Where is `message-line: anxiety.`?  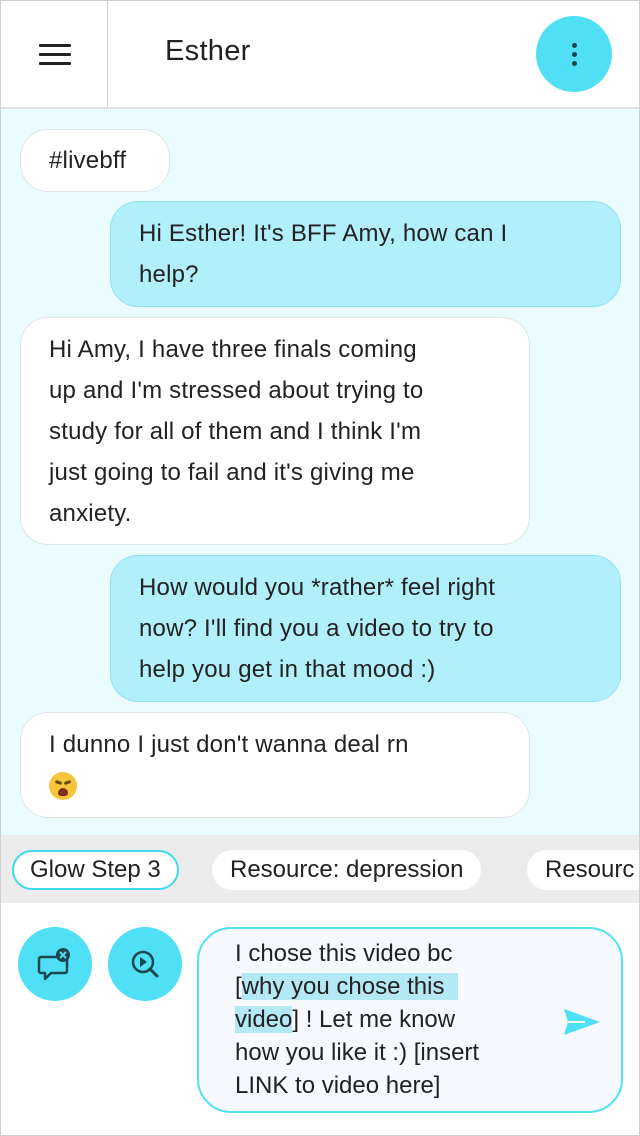 message-line: anxiety. is located at coordinates (90, 513).